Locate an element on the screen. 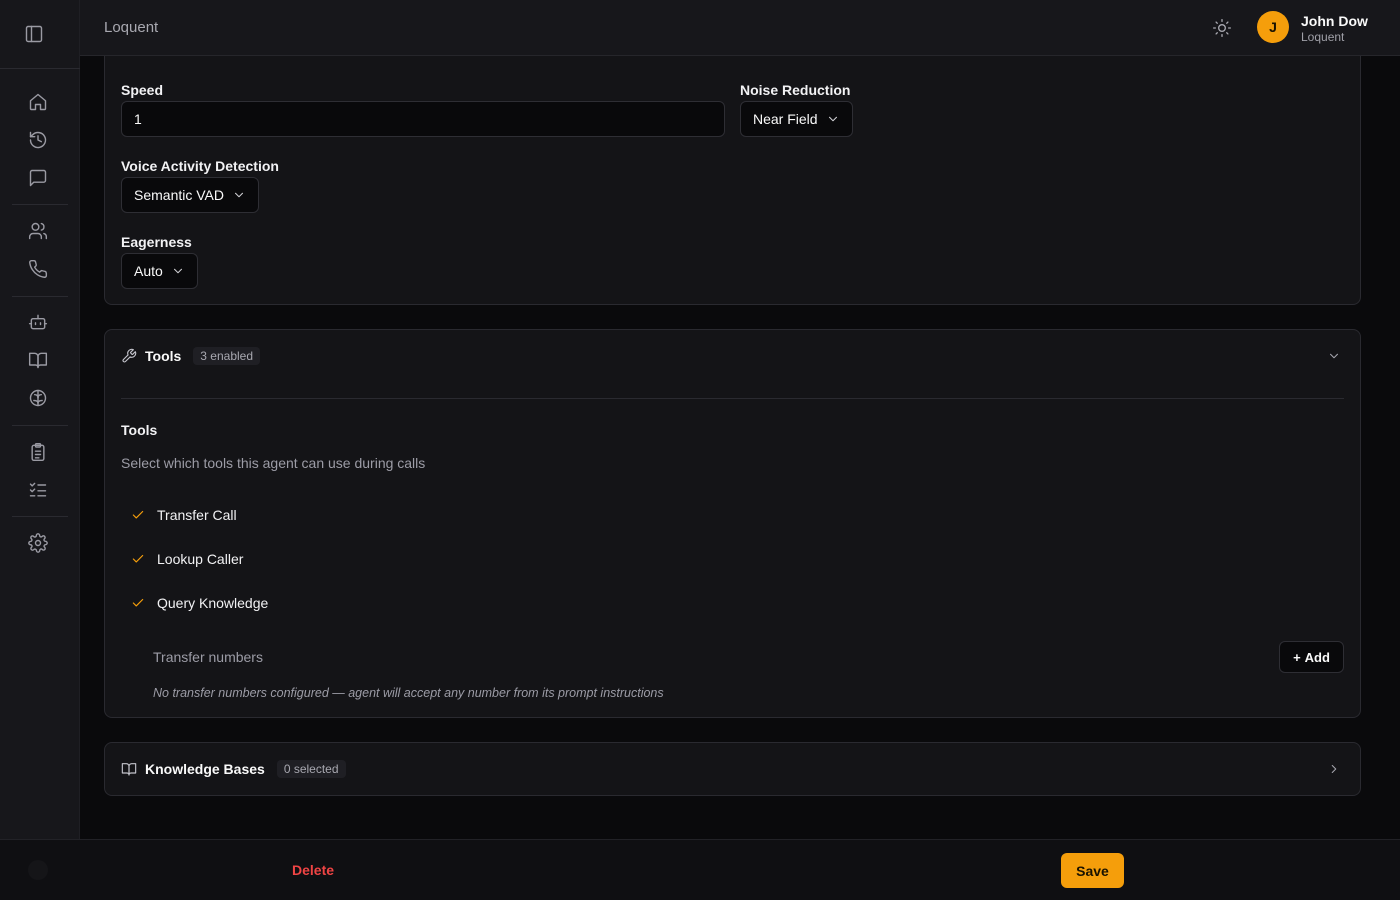 Image resolution: width=1400 pixels, height=900 pixels. transfer-numbers-label: Transfer numbers is located at coordinates (208, 657).